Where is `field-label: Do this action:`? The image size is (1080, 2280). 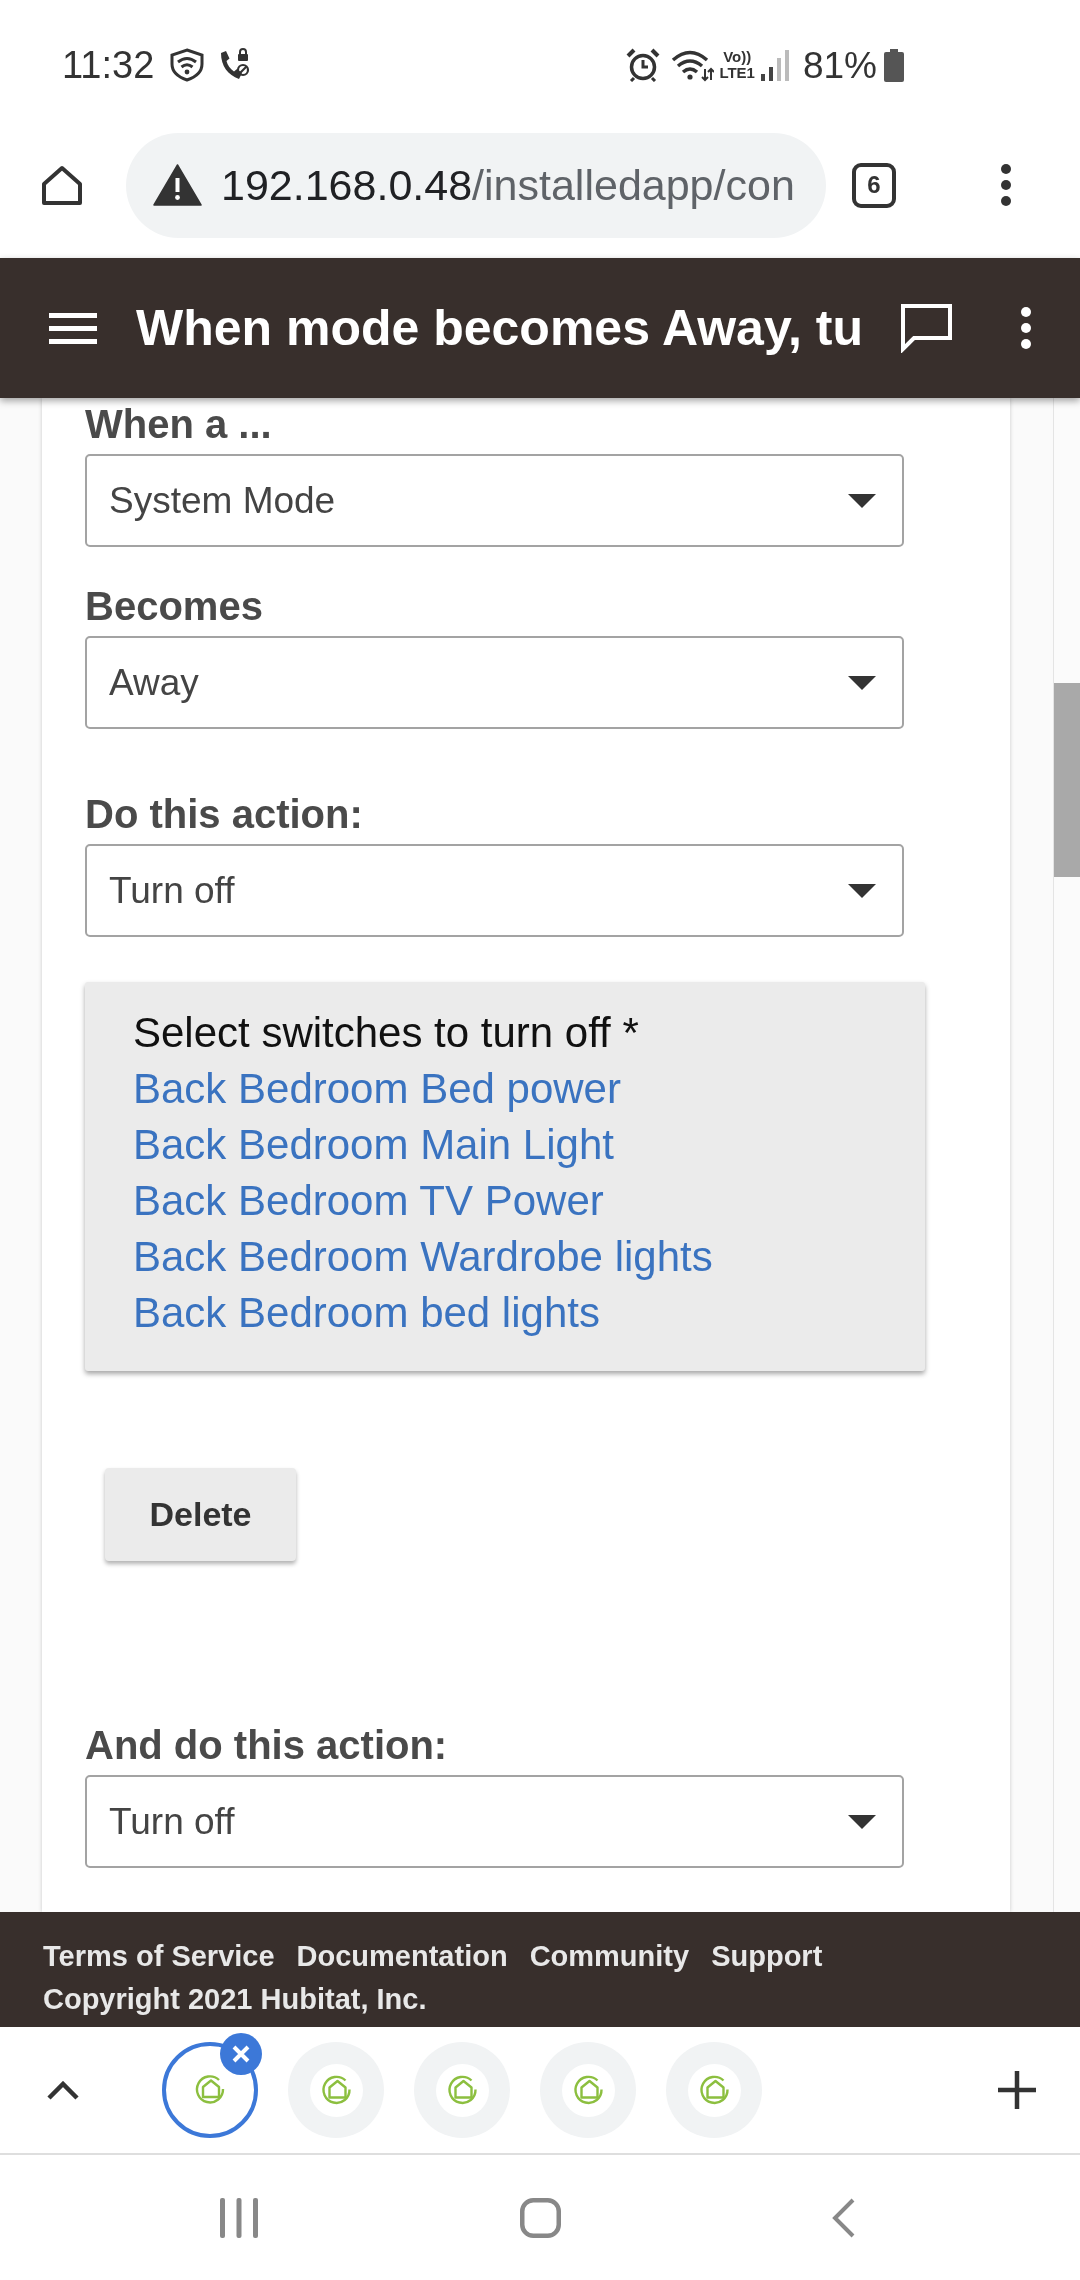 field-label: Do this action: is located at coordinates (224, 814).